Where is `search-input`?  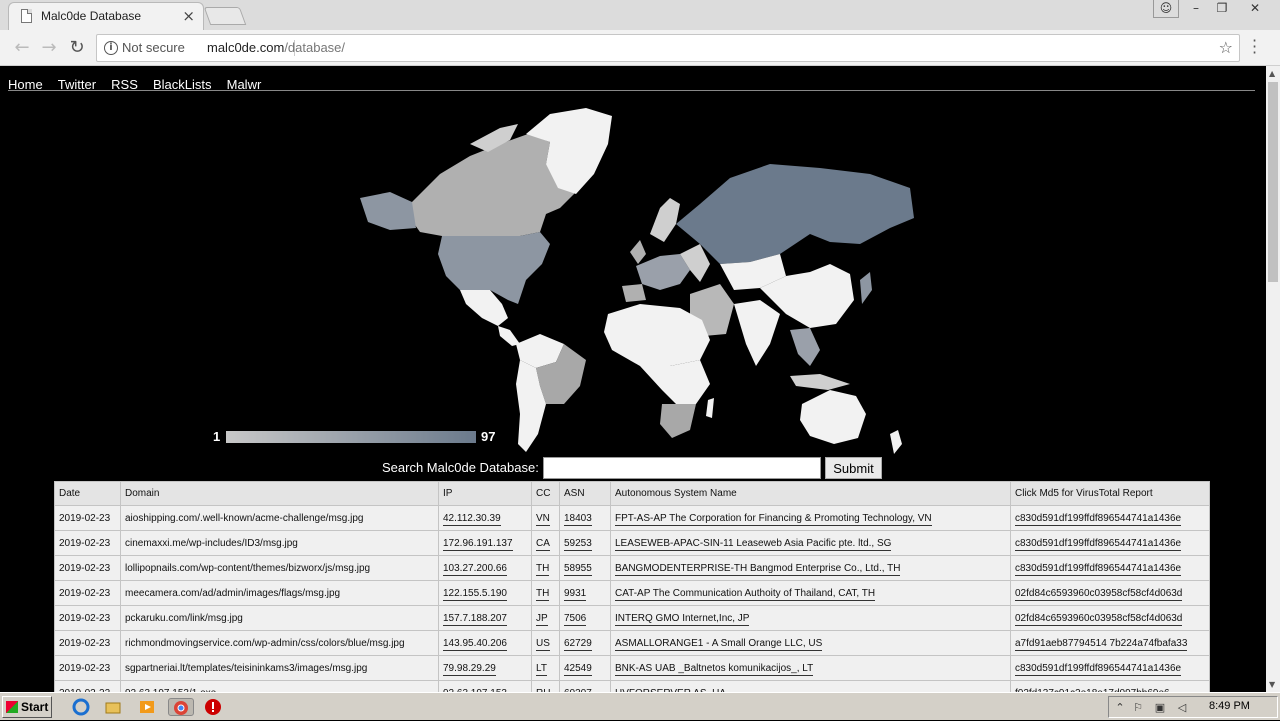
search-input is located at coordinates (682, 468).